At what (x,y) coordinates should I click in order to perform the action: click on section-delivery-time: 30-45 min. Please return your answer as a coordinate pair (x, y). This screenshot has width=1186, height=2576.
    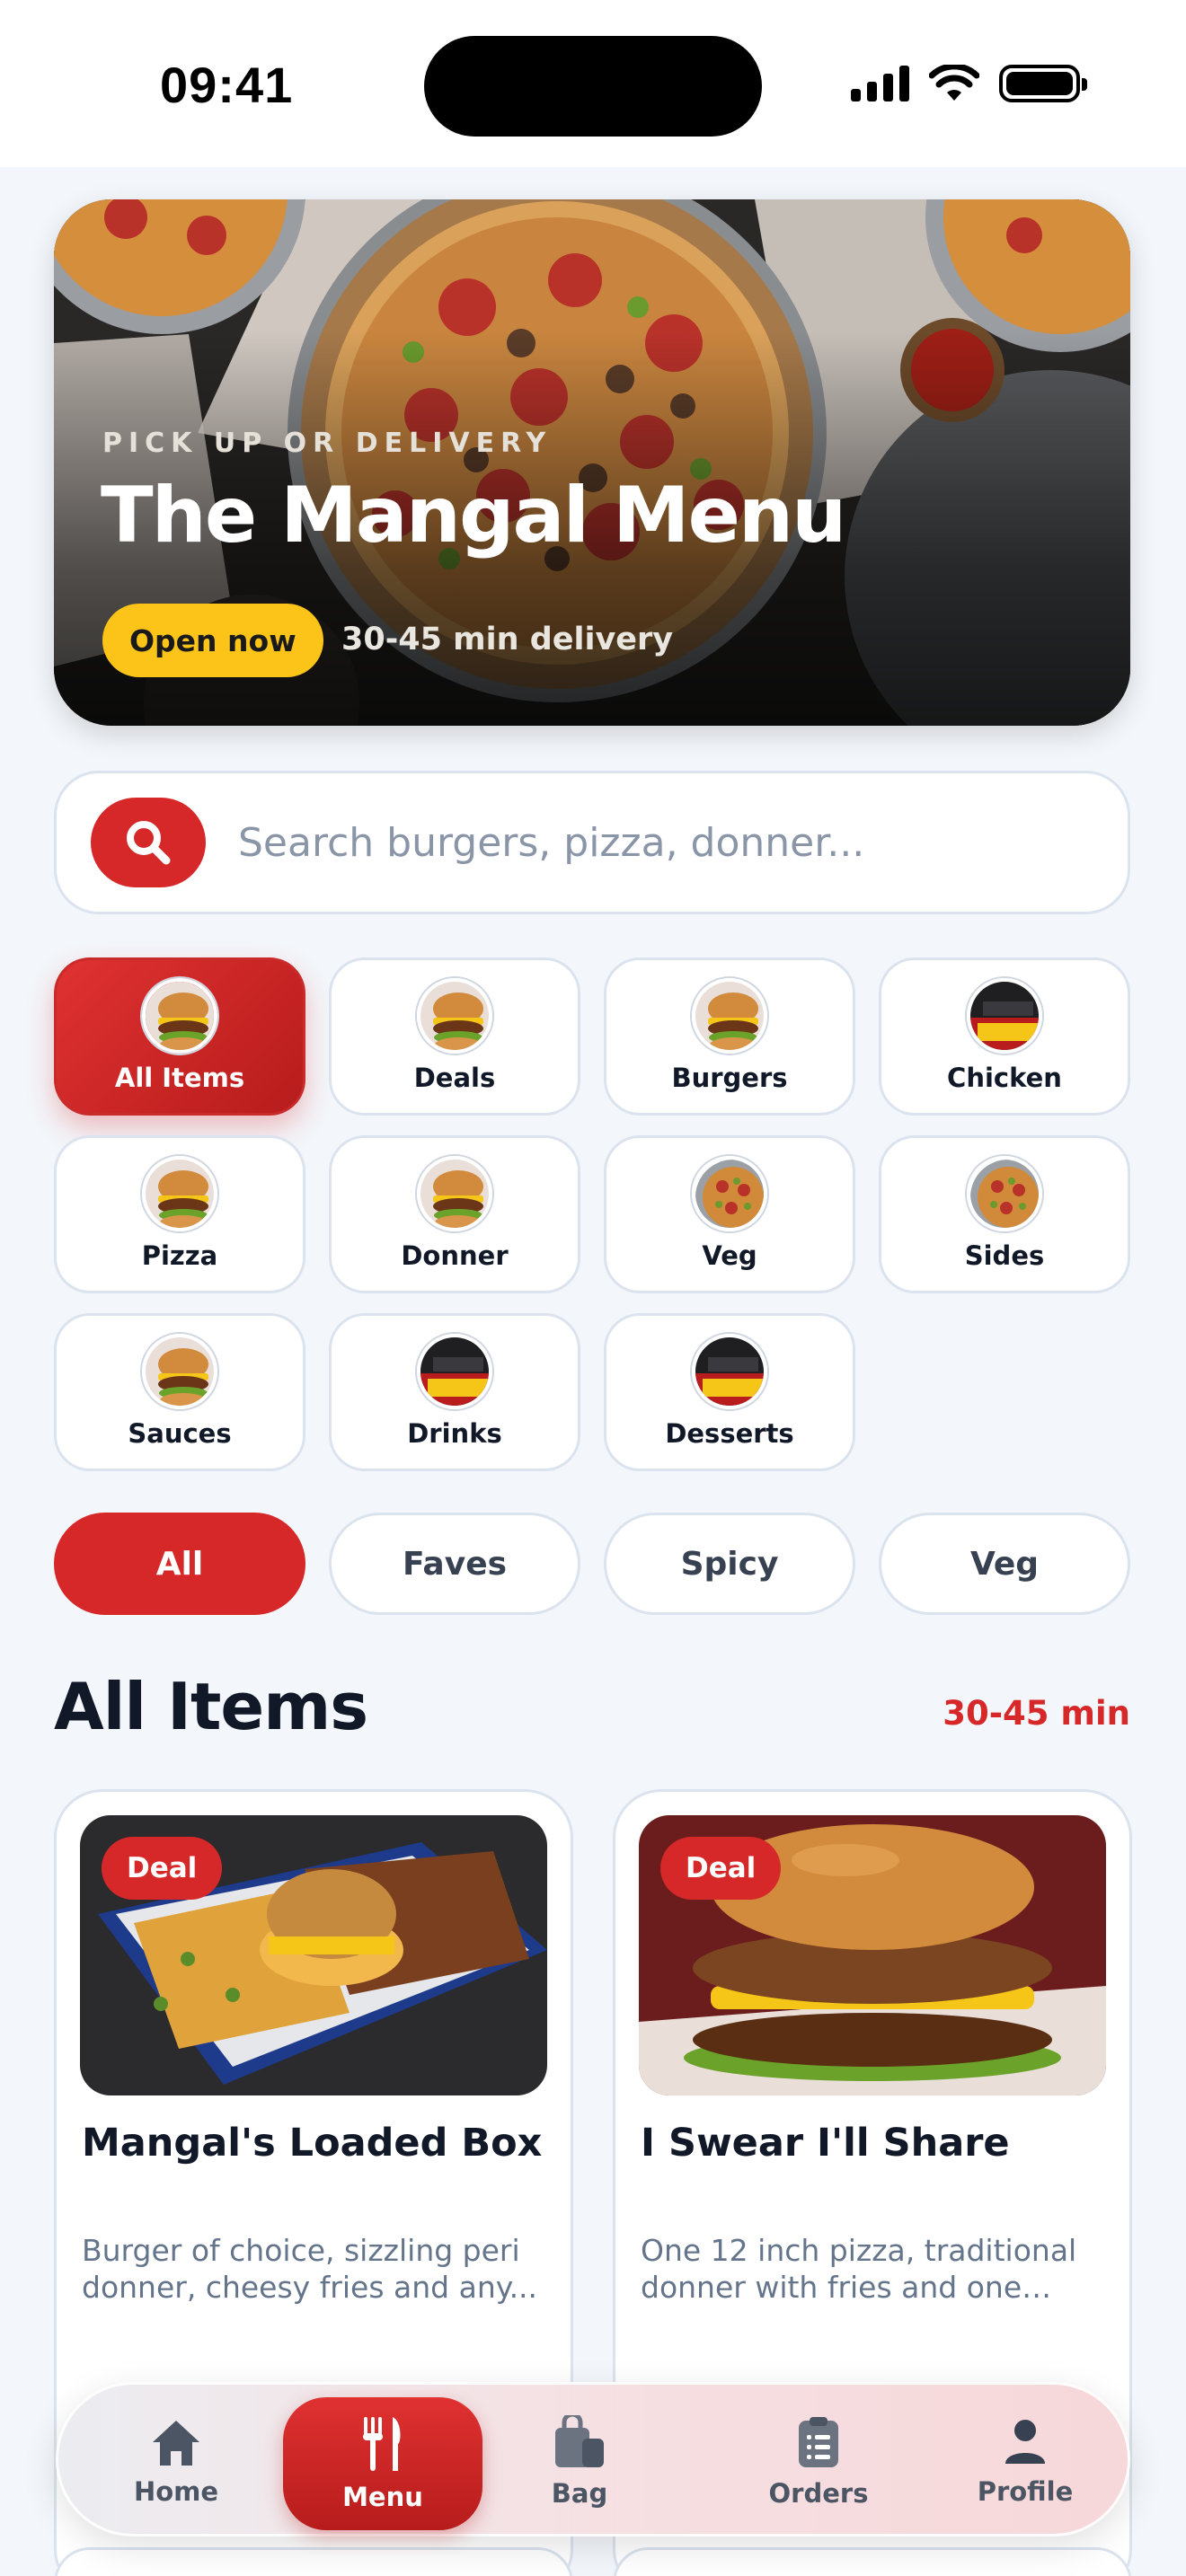
    Looking at the image, I should click on (1036, 1713).